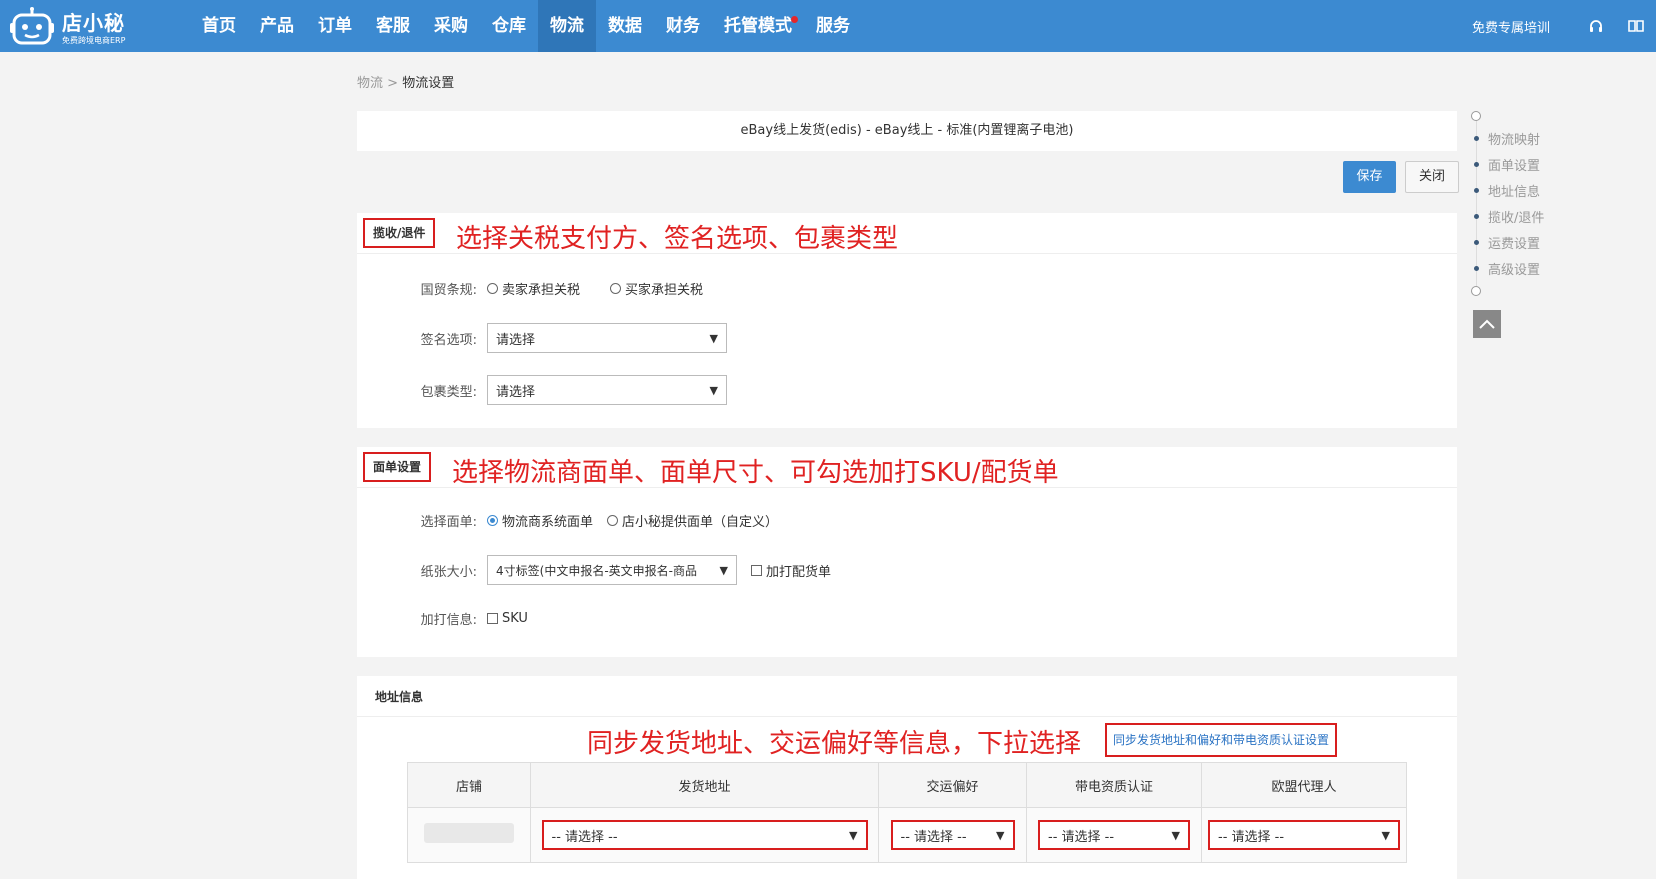  Describe the element at coordinates (607, 390) in the screenshot. I see `package-select: 请选择 ▼` at that location.